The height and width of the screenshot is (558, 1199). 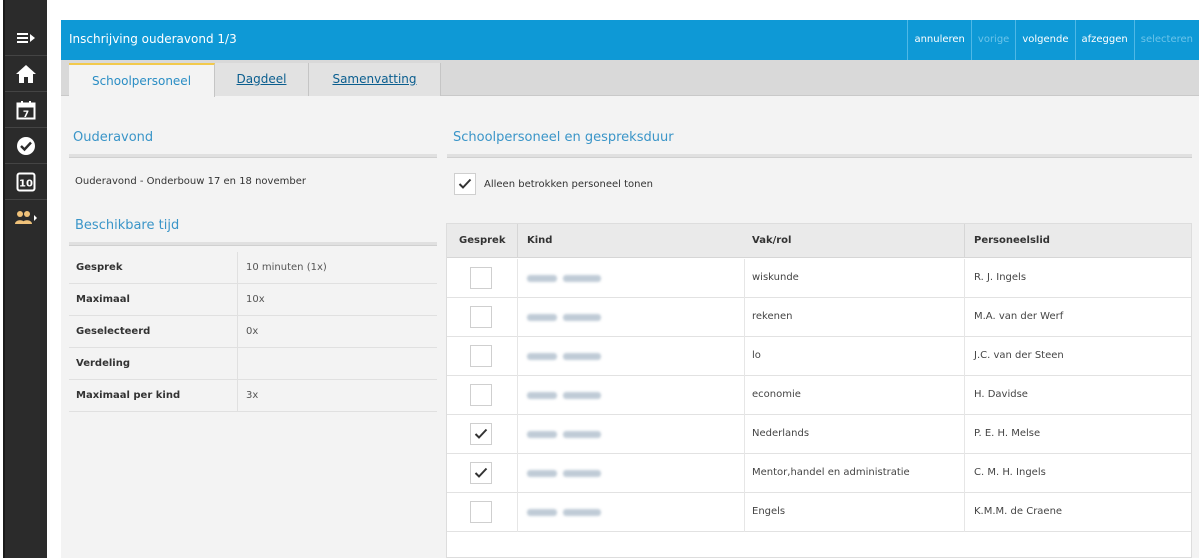 I want to click on info-row-gesprek: Gesprek 10 minuten (1x), so click(x=253, y=268).